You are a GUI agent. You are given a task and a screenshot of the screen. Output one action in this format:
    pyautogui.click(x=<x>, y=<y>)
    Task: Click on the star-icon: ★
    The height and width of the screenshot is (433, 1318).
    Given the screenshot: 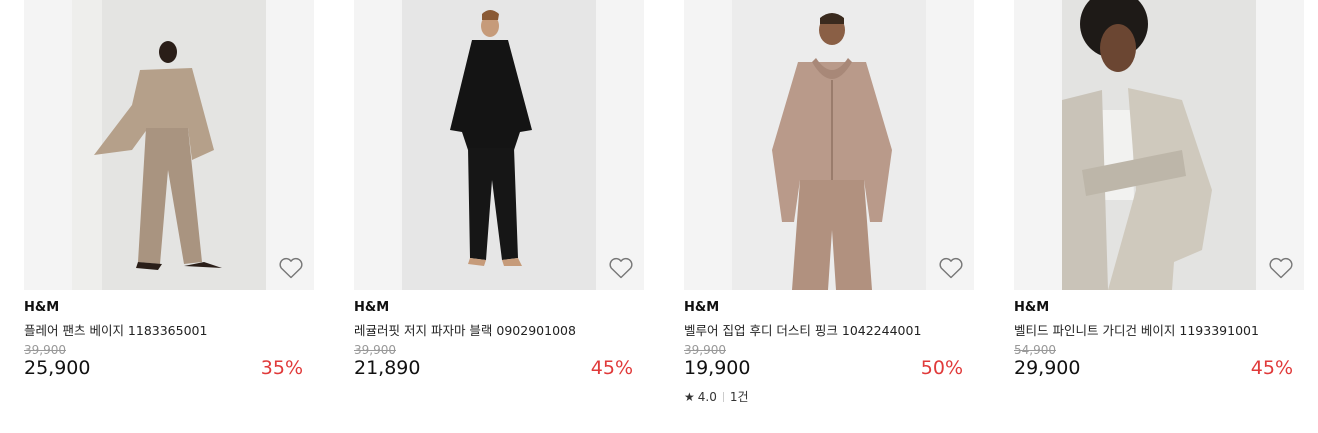 What is the action you would take?
    pyautogui.click(x=689, y=396)
    